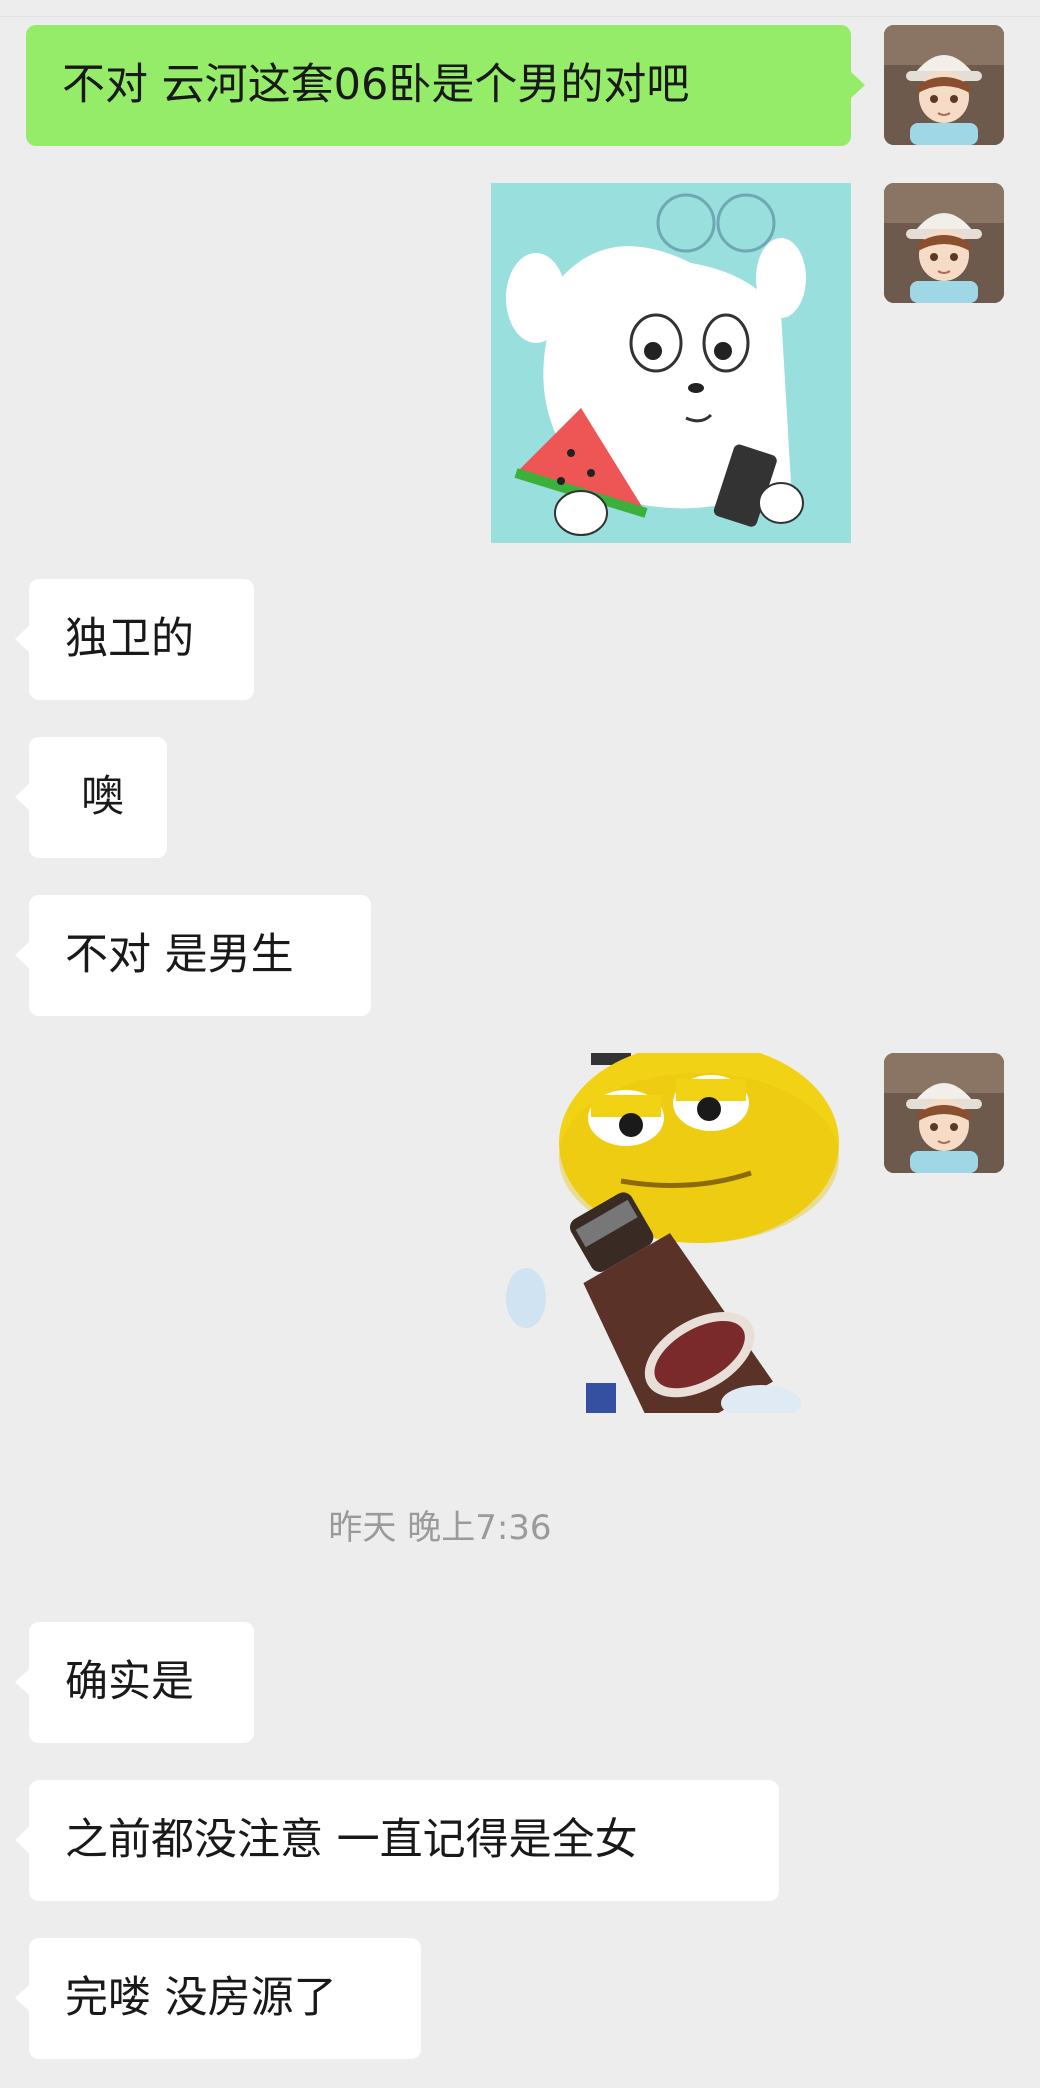 This screenshot has width=1040, height=2088. Describe the element at coordinates (201, 1998) in the screenshot. I see `message-text: 完喽 没房源了` at that location.